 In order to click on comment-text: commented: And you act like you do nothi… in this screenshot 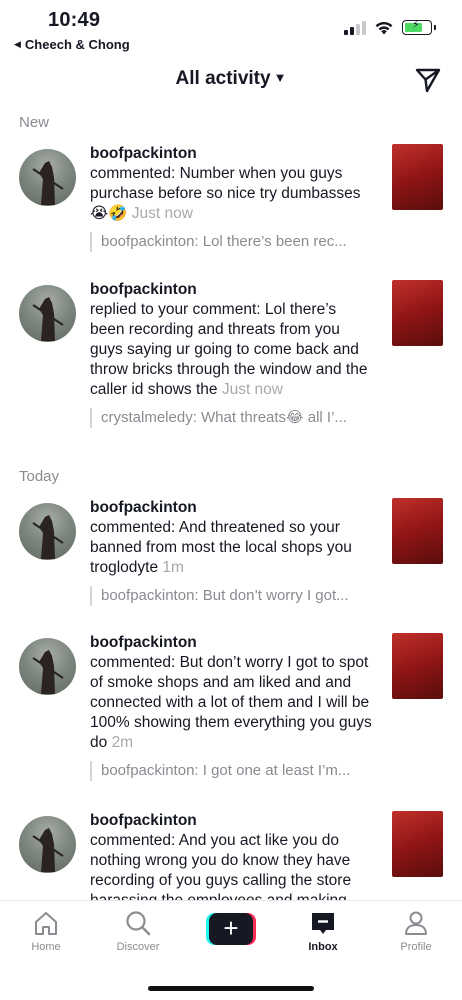, I will do `click(221, 870)`.